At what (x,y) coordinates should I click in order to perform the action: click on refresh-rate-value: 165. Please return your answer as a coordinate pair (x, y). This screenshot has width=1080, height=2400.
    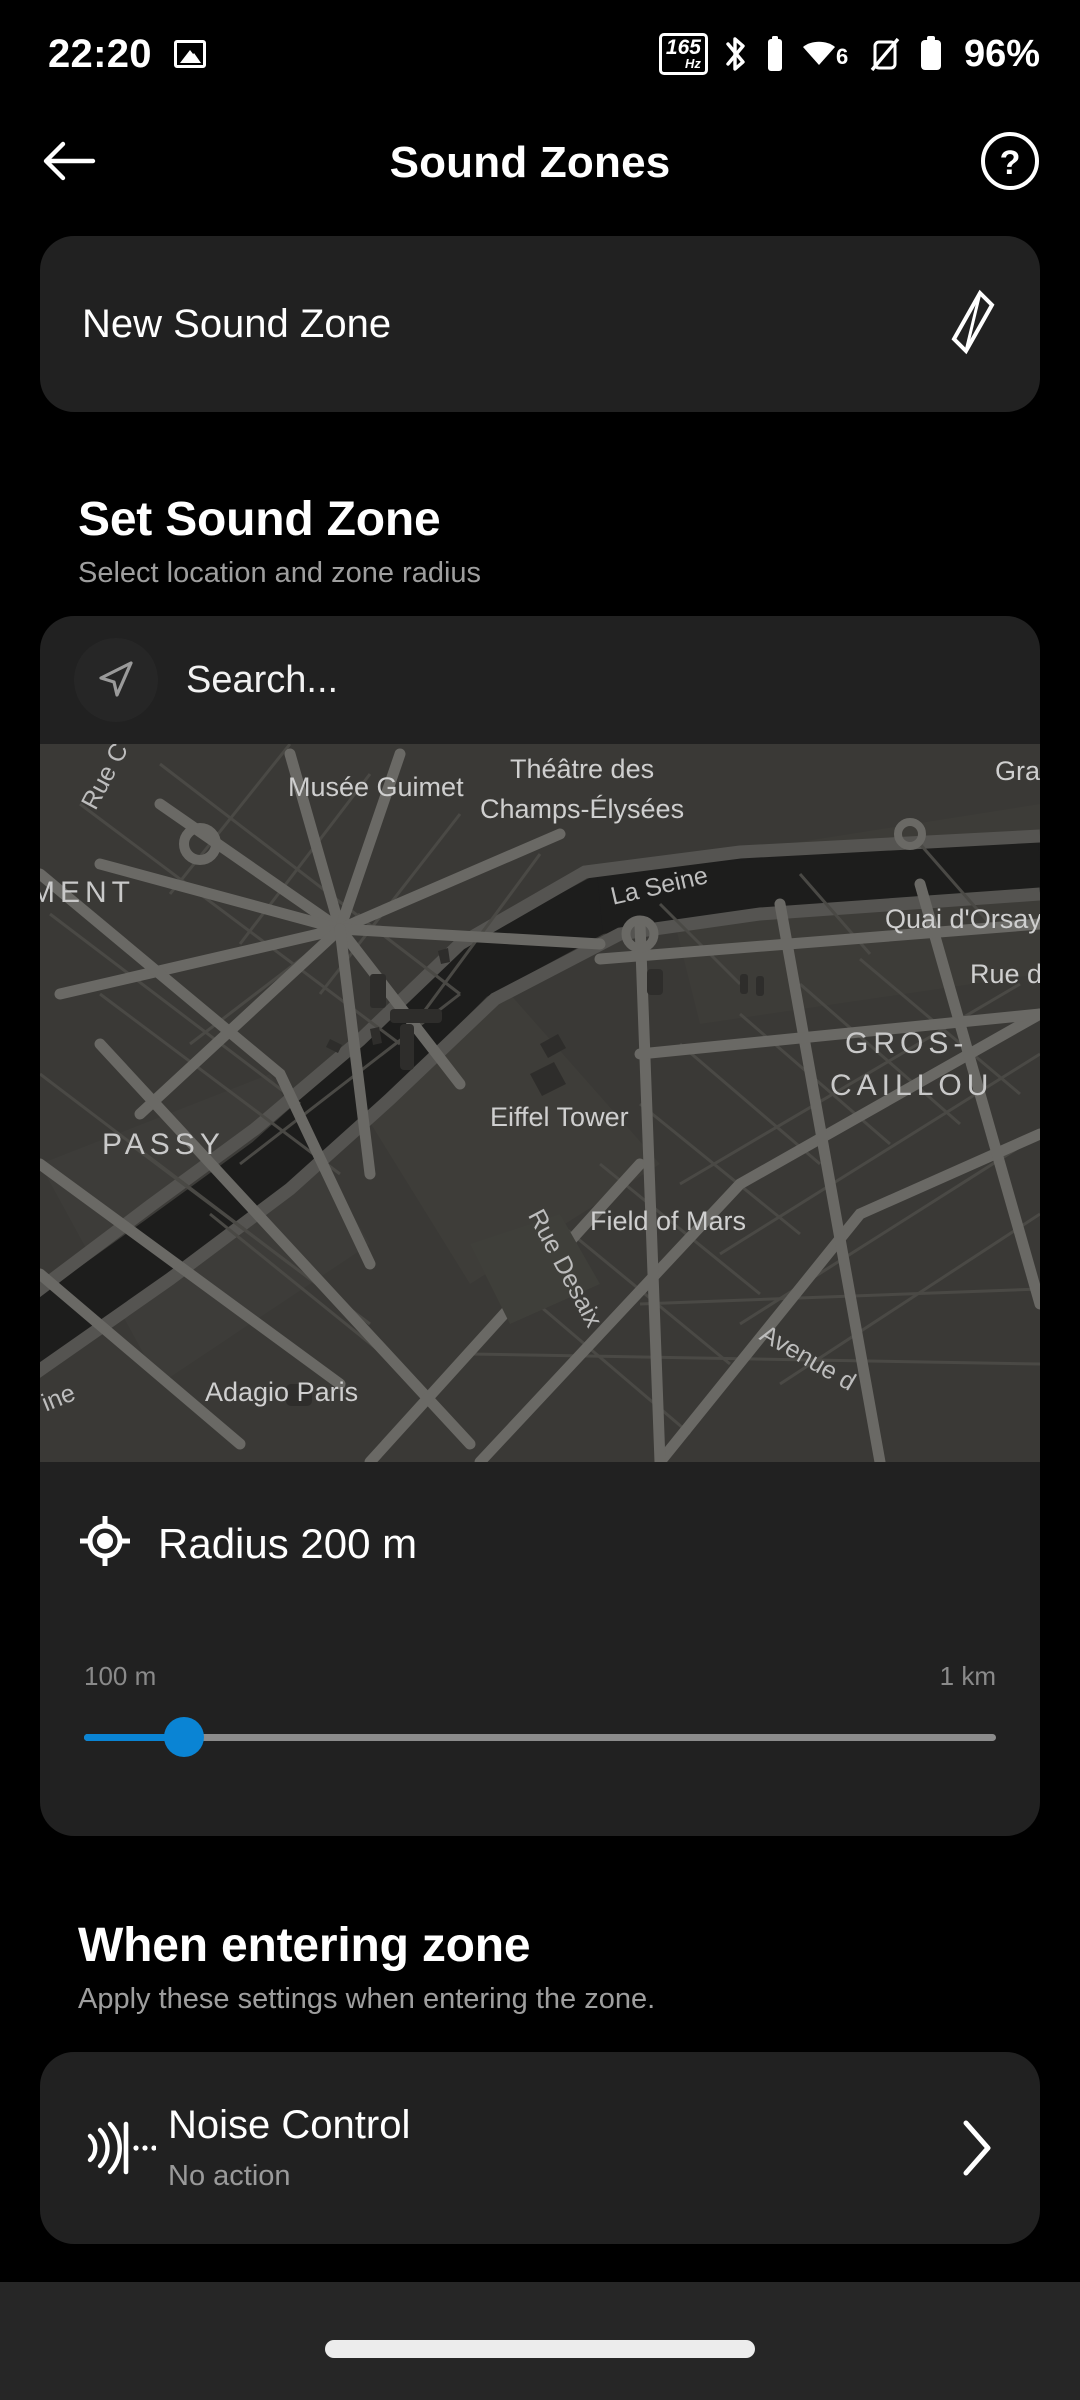
    Looking at the image, I should click on (683, 47).